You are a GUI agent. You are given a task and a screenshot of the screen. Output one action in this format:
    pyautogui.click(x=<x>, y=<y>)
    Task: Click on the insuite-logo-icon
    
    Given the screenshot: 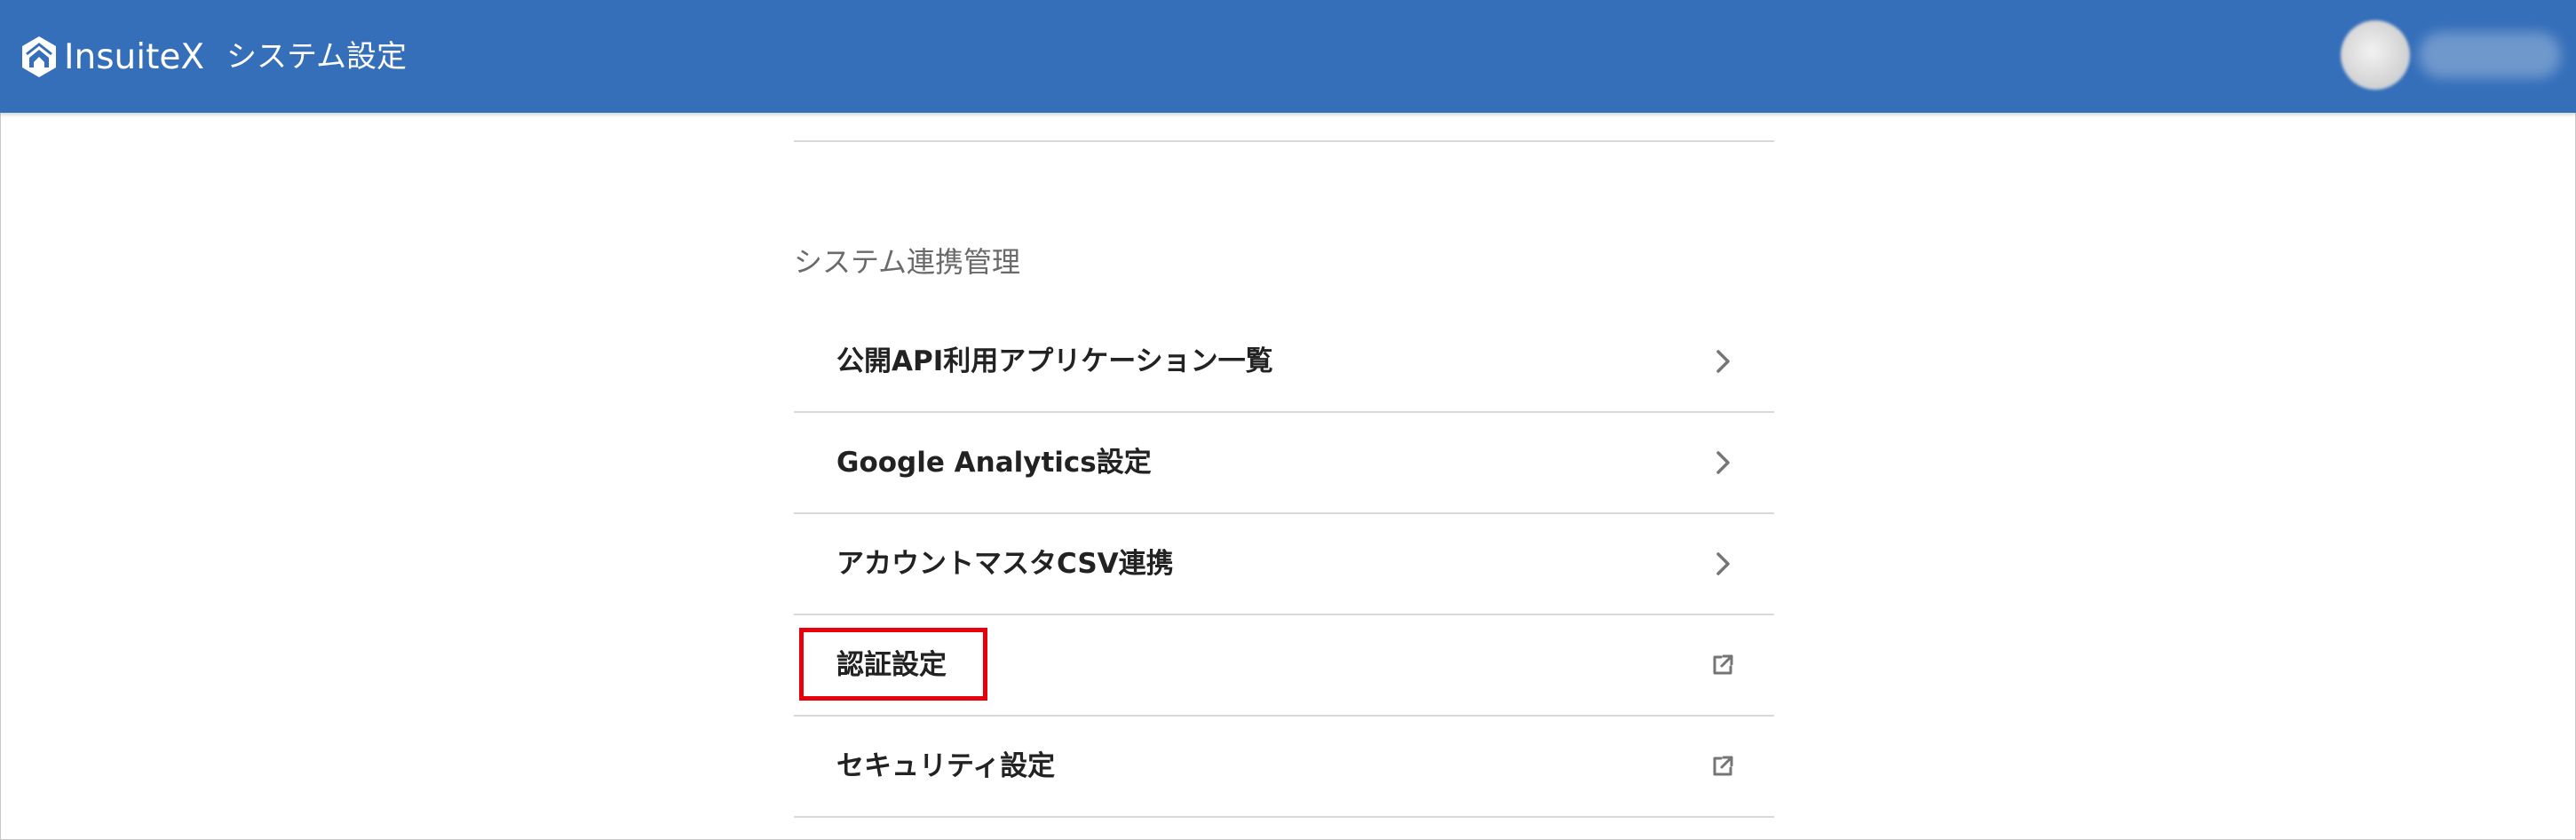 What is the action you would take?
    pyautogui.click(x=39, y=56)
    